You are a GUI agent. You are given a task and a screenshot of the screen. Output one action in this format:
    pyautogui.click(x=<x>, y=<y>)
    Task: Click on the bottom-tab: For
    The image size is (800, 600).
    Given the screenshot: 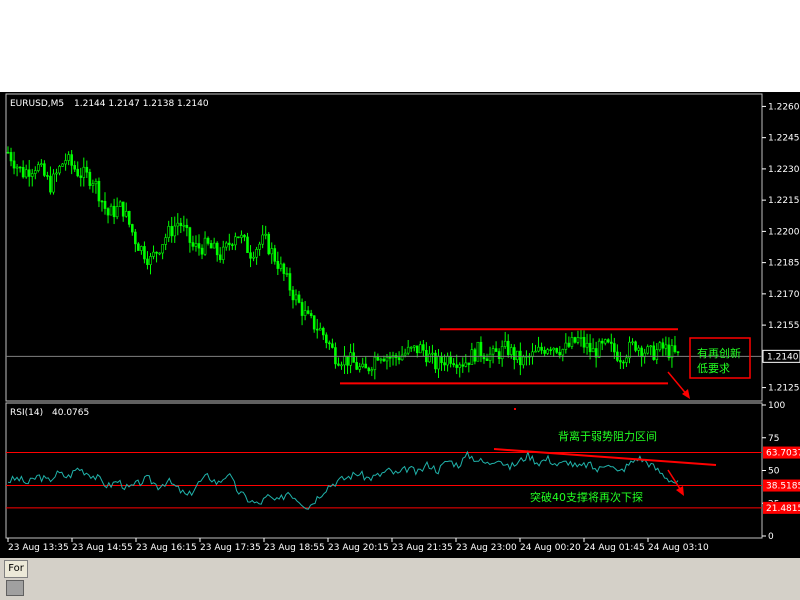 What is the action you would take?
    pyautogui.click(x=16, y=569)
    